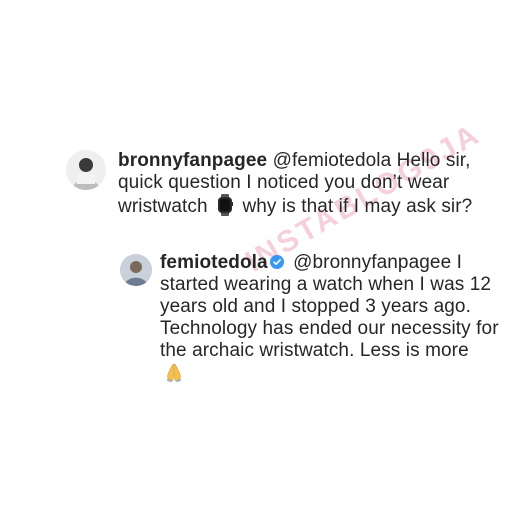 The height and width of the screenshot is (523, 508). I want to click on comment-body-continued: why is that if I may ask sir?, so click(355, 206).